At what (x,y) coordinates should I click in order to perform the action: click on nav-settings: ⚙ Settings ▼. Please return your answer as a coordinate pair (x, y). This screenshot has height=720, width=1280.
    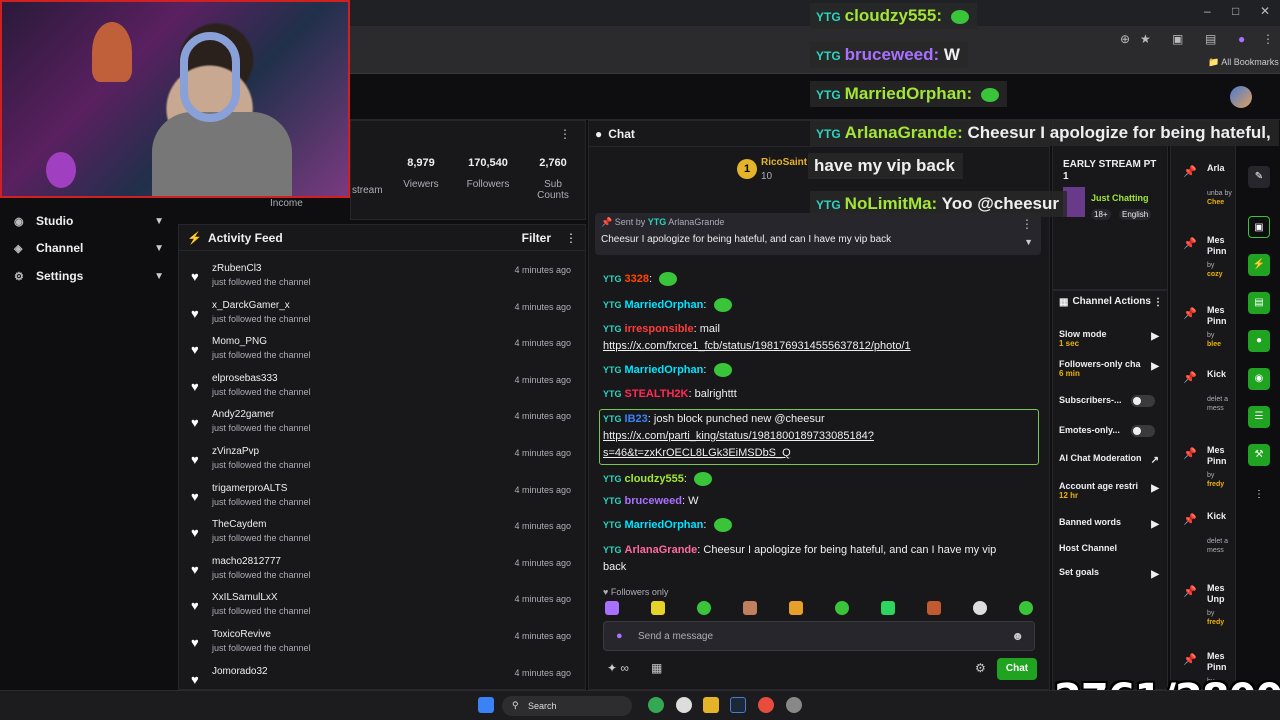
    Looking at the image, I should click on (89, 276).